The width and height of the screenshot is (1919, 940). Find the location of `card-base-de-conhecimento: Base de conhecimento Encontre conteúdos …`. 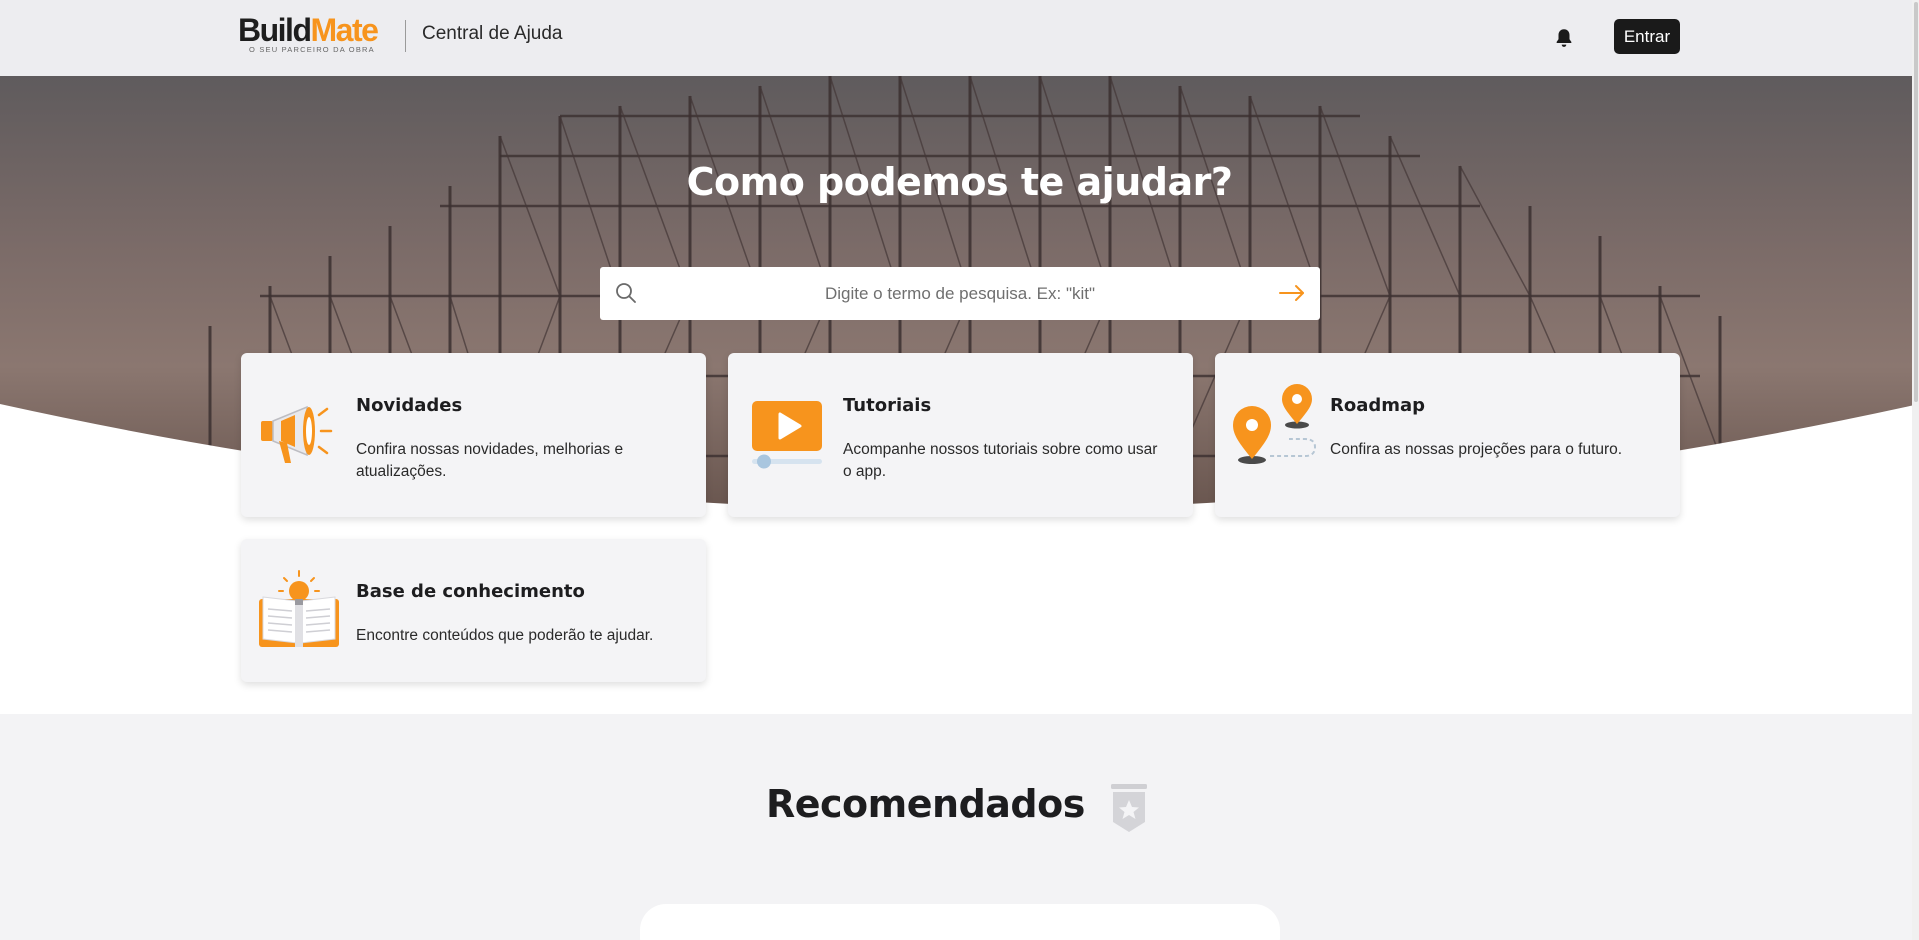

card-base-de-conhecimento: Base de conhecimento Encontre conteúdos … is located at coordinates (473, 610).